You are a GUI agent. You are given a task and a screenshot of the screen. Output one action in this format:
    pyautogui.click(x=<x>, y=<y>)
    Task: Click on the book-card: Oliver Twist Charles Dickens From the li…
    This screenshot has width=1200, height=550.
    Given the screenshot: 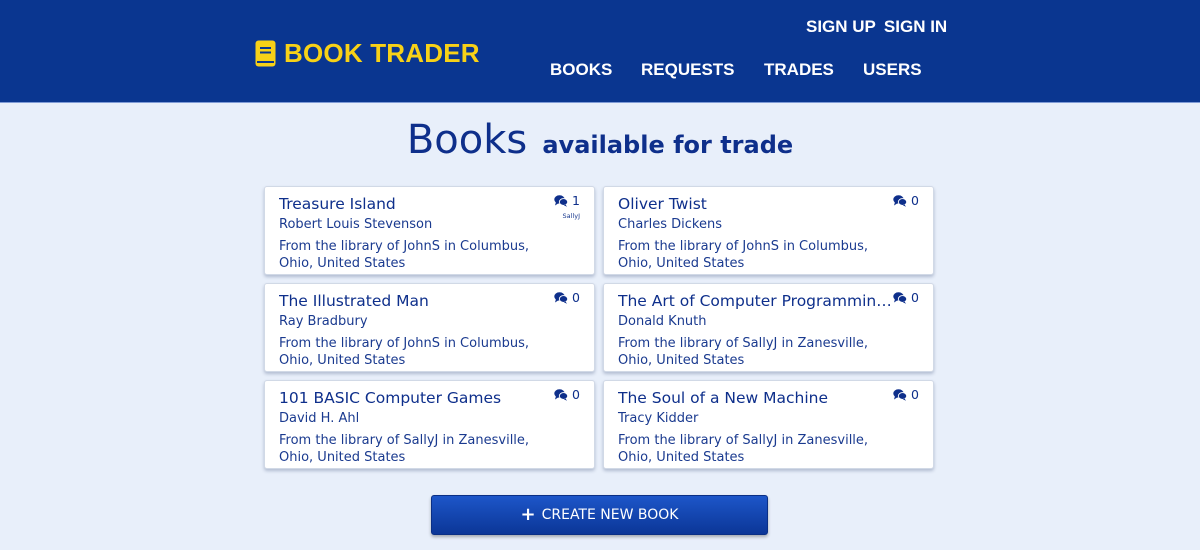 What is the action you would take?
    pyautogui.click(x=768, y=230)
    